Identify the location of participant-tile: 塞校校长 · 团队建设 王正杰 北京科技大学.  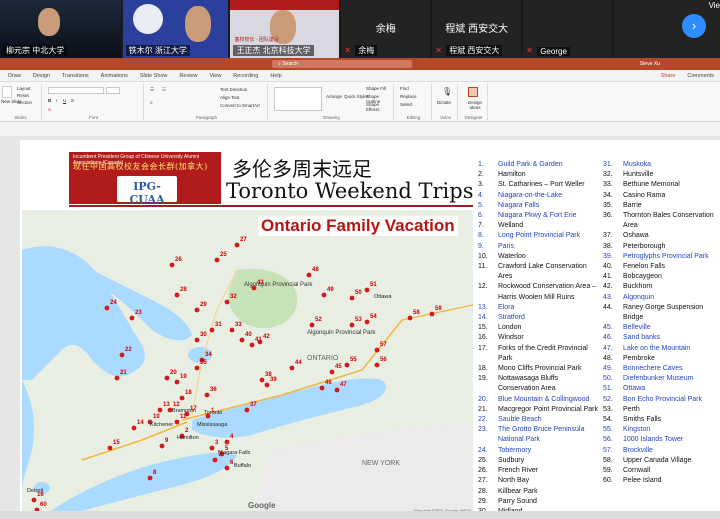
(285, 29).